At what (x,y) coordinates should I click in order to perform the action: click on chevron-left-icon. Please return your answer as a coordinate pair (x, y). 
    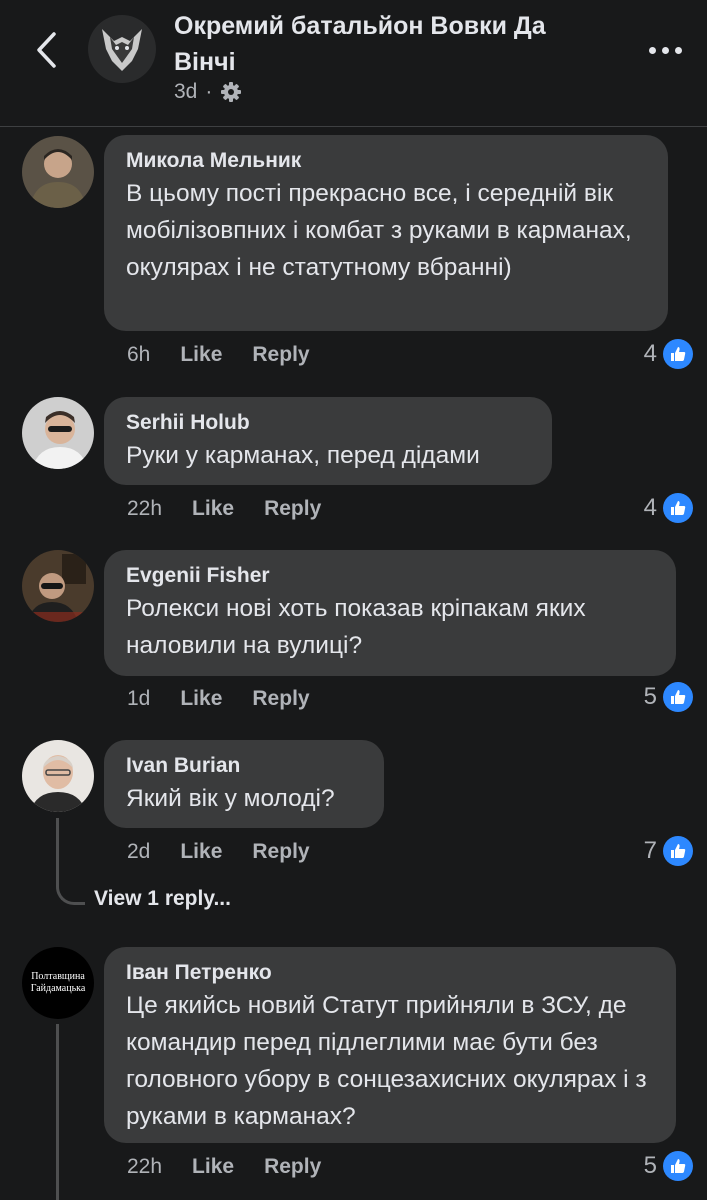
    Looking at the image, I should click on (46, 50).